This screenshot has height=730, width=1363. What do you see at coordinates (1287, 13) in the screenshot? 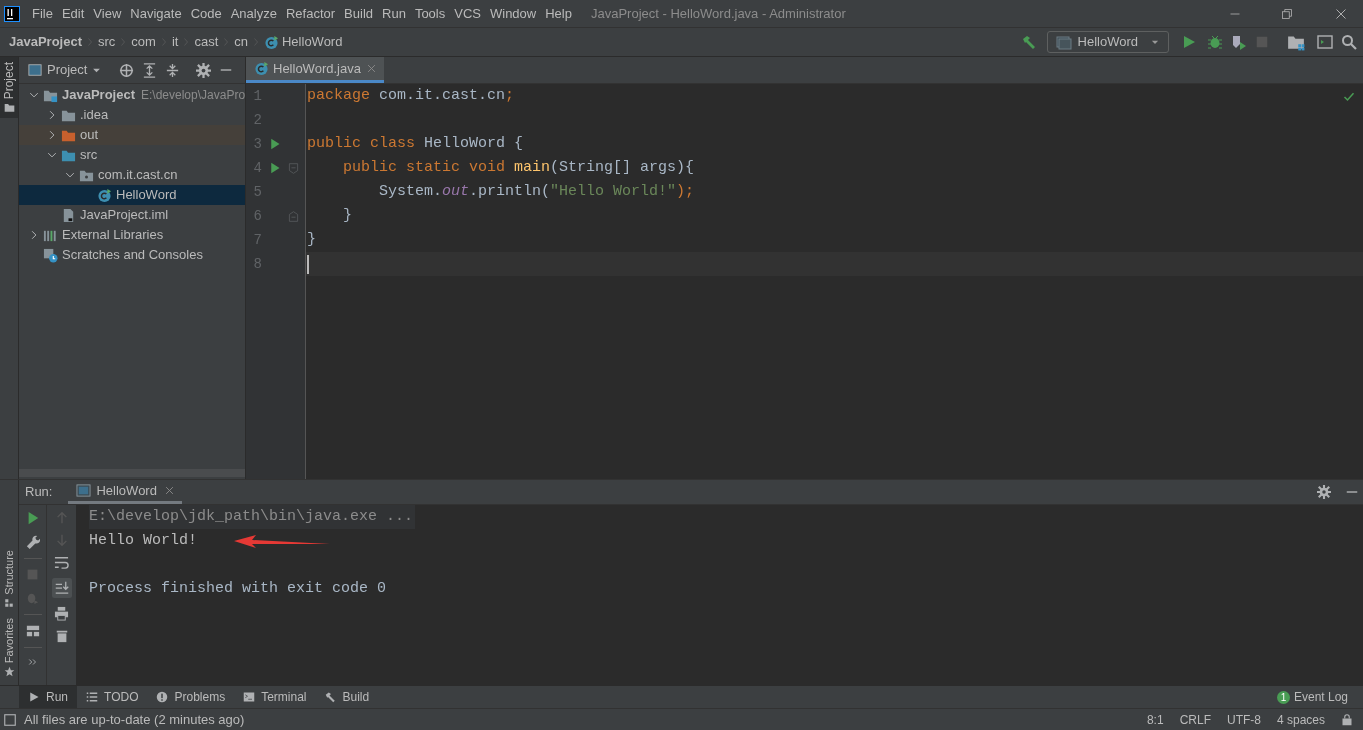
I see `restore-icon` at bounding box center [1287, 13].